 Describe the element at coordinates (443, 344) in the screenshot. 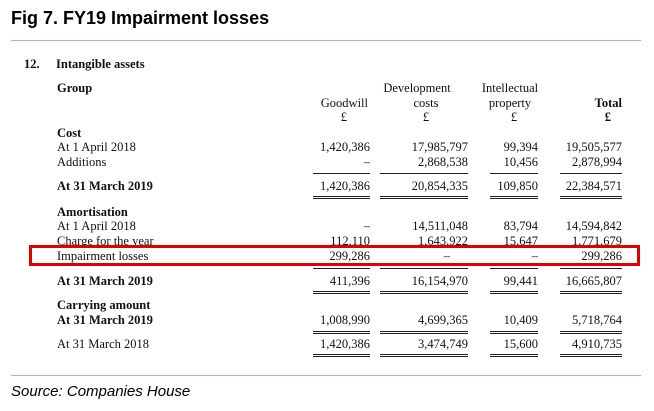

I see `cell-development: 3,474,749` at that location.